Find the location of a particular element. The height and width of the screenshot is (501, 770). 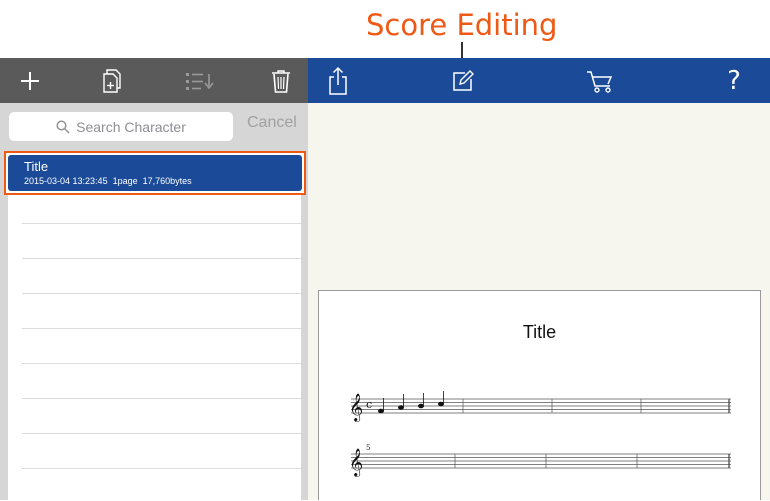

share-icon is located at coordinates (338, 80).